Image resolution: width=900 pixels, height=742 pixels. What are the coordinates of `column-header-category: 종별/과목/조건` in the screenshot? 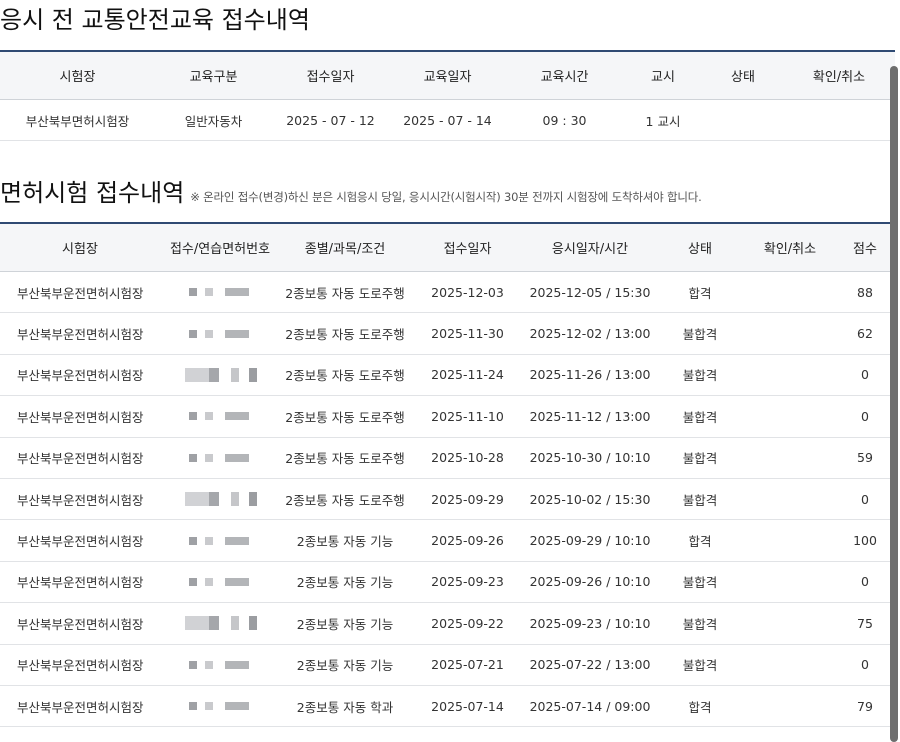 It's located at (345, 247).